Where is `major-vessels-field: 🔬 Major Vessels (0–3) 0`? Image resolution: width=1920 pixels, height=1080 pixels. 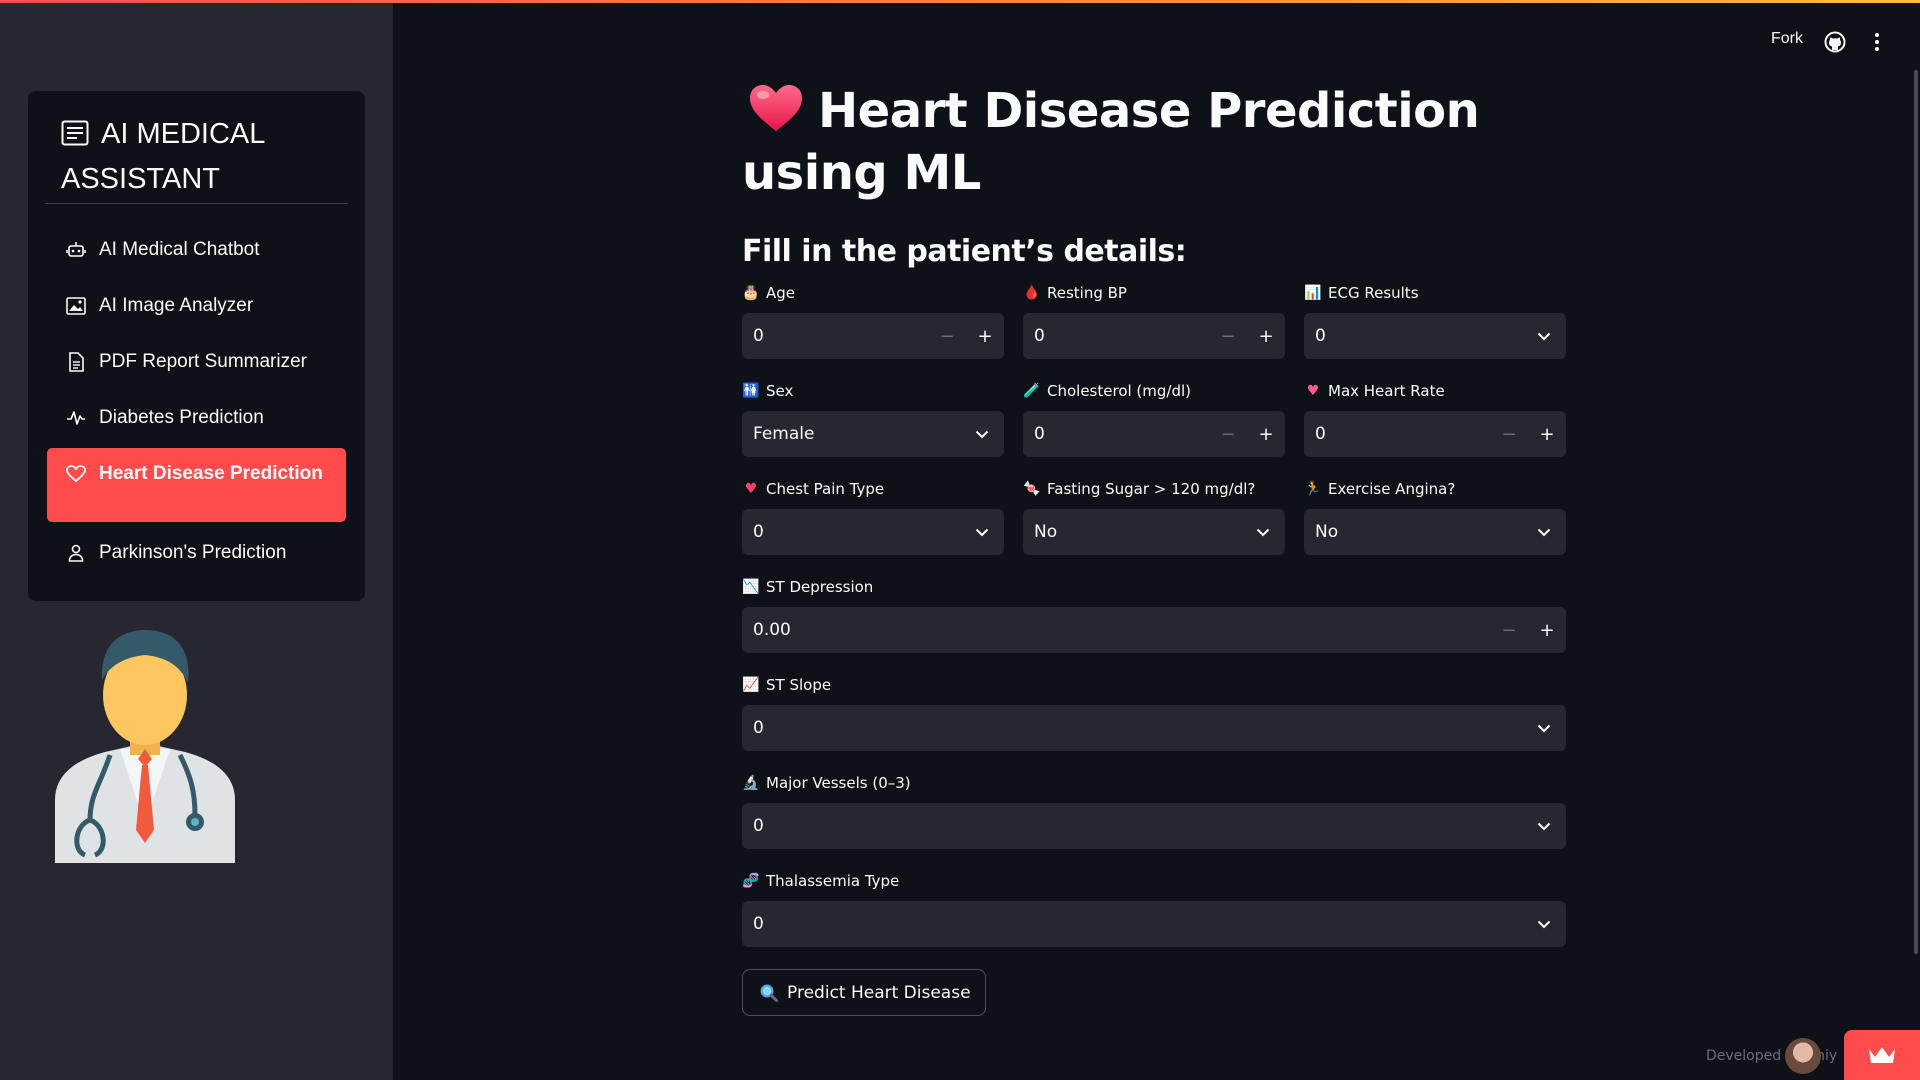 major-vessels-field: 🔬 Major Vessels (0–3) 0 is located at coordinates (1154, 811).